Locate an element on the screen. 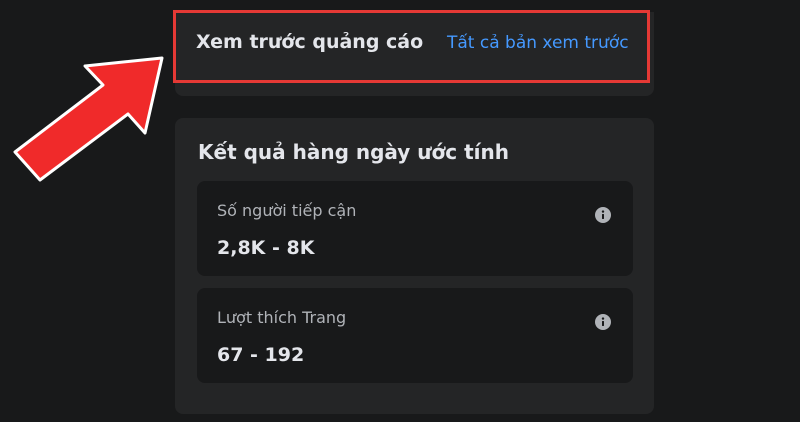  metric-page-likes-label: Lượt thích Trang is located at coordinates (282, 317).